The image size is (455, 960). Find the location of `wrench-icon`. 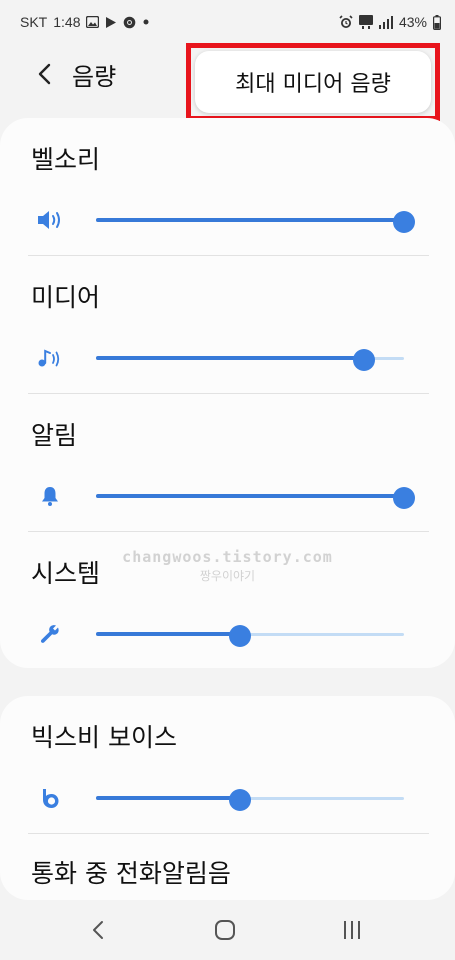

wrench-icon is located at coordinates (50, 634).